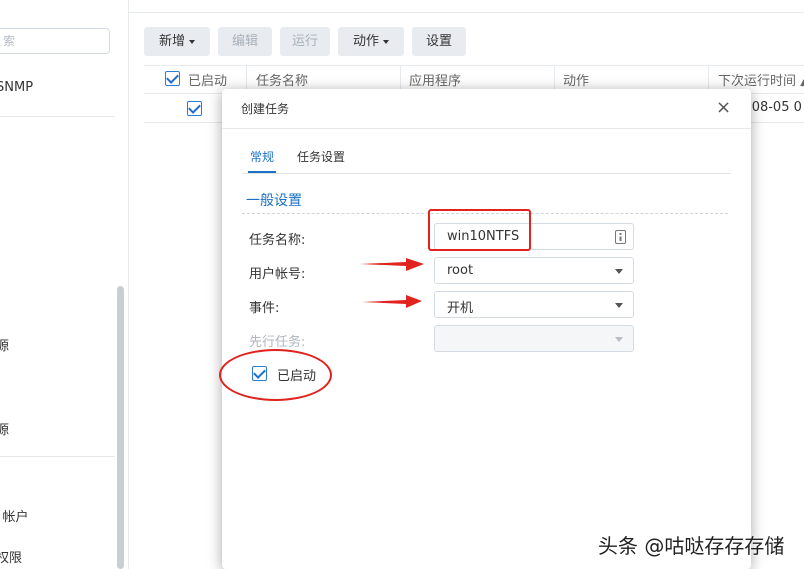 The image size is (804, 569). I want to click on sidebar-scrollbar, so click(120, 427).